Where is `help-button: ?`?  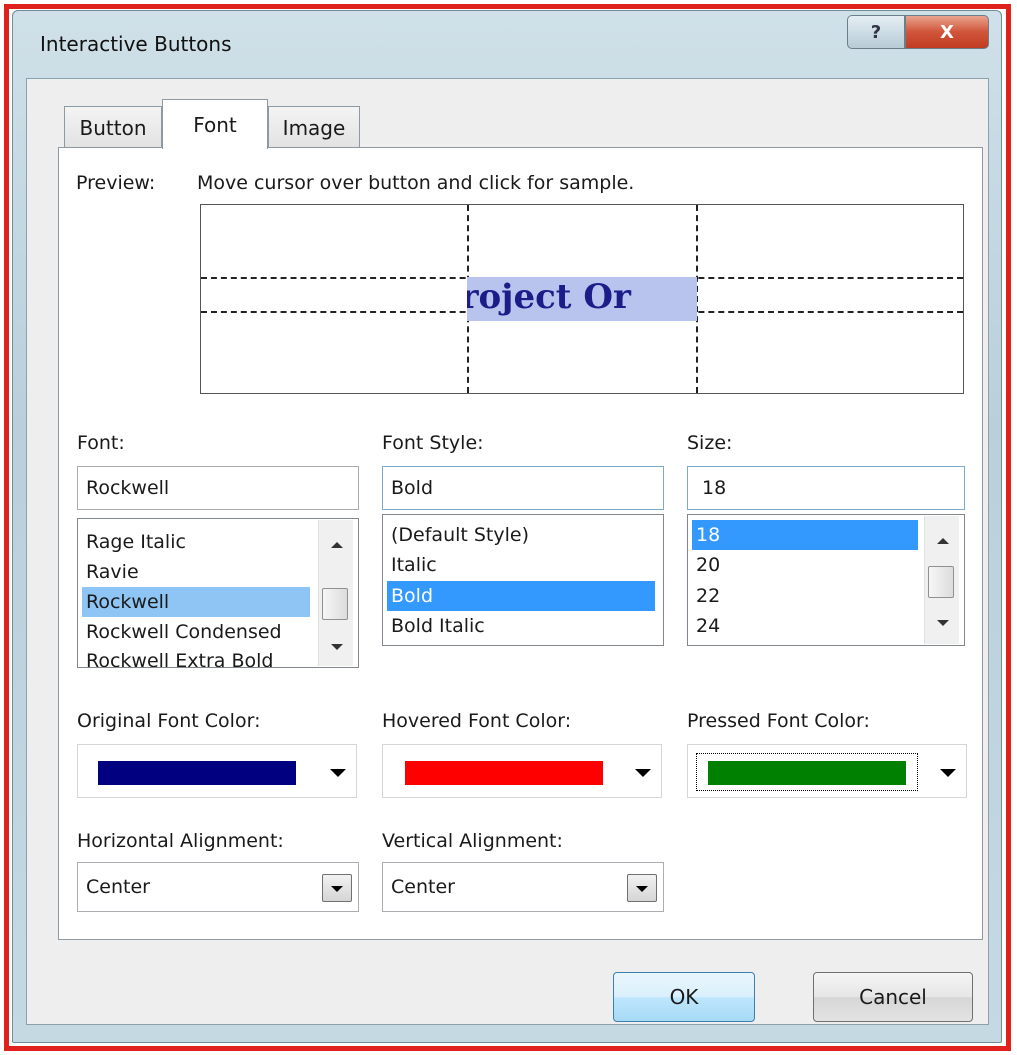
help-button: ? is located at coordinates (876, 32).